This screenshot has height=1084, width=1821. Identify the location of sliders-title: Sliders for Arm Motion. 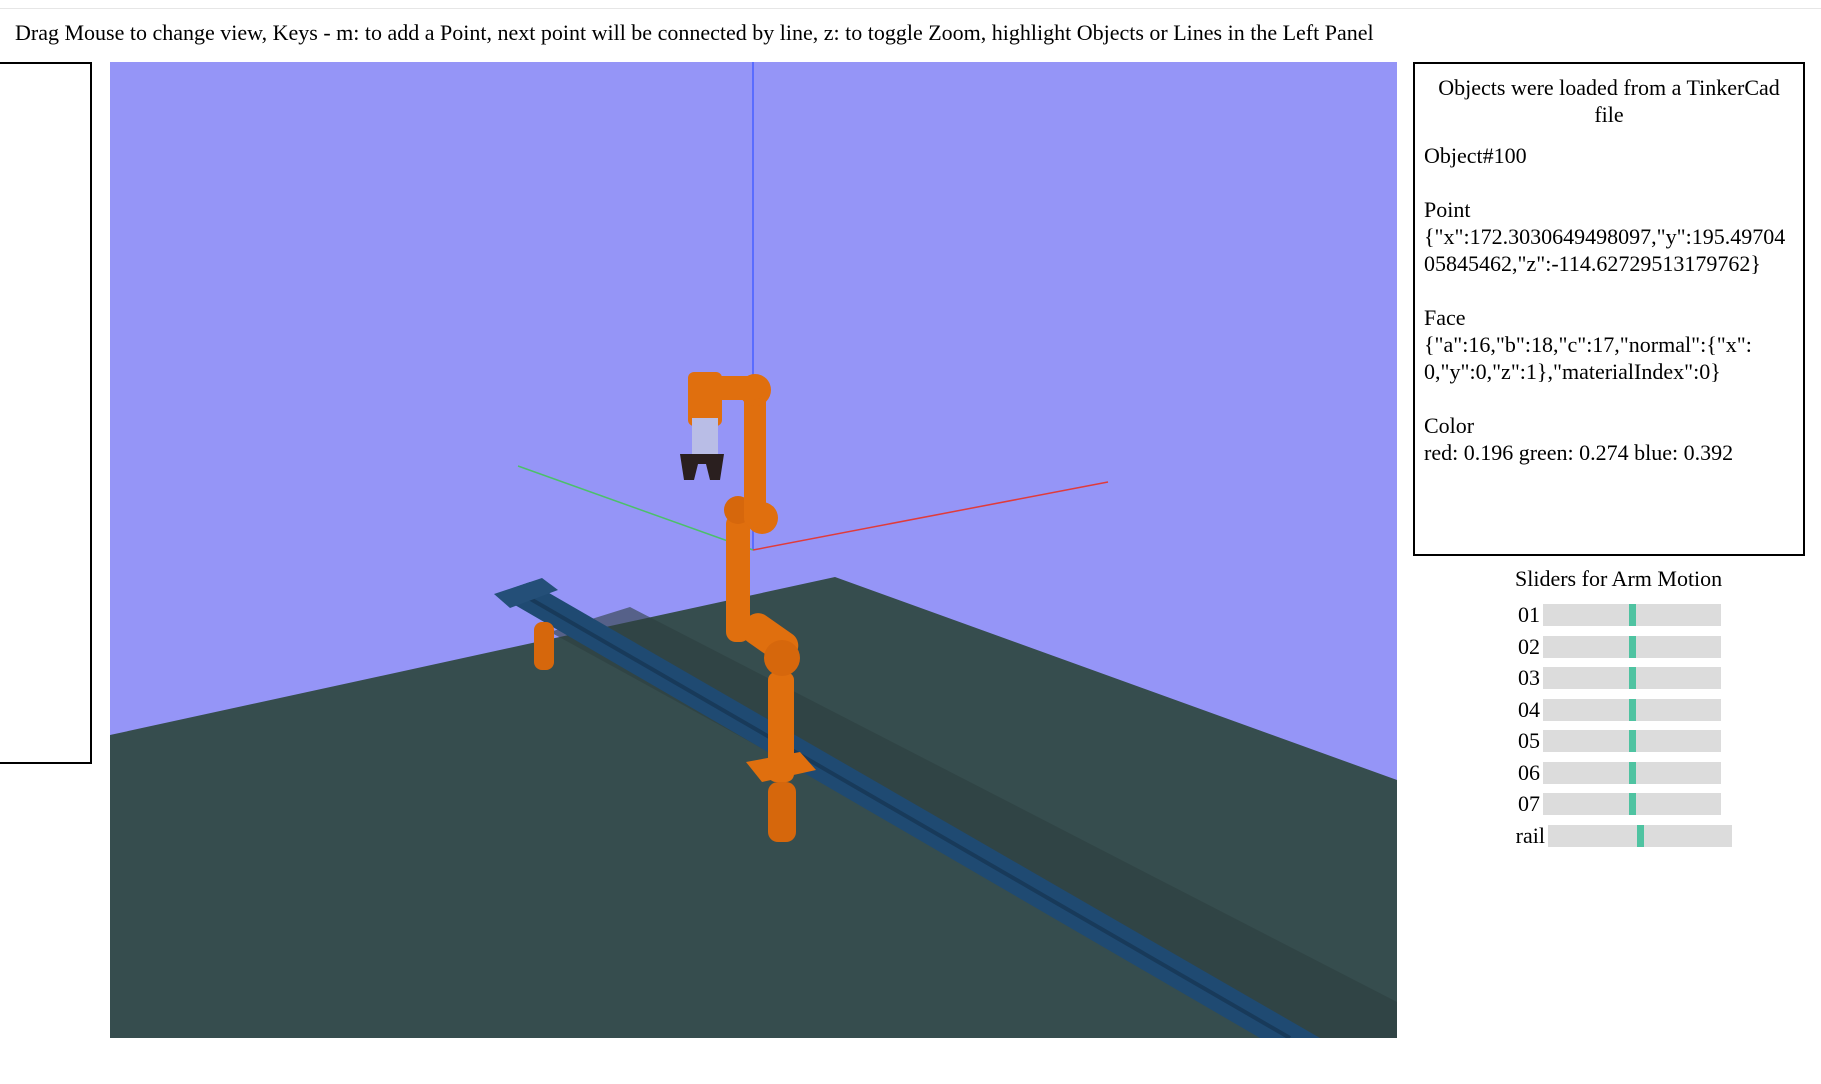
(1619, 578).